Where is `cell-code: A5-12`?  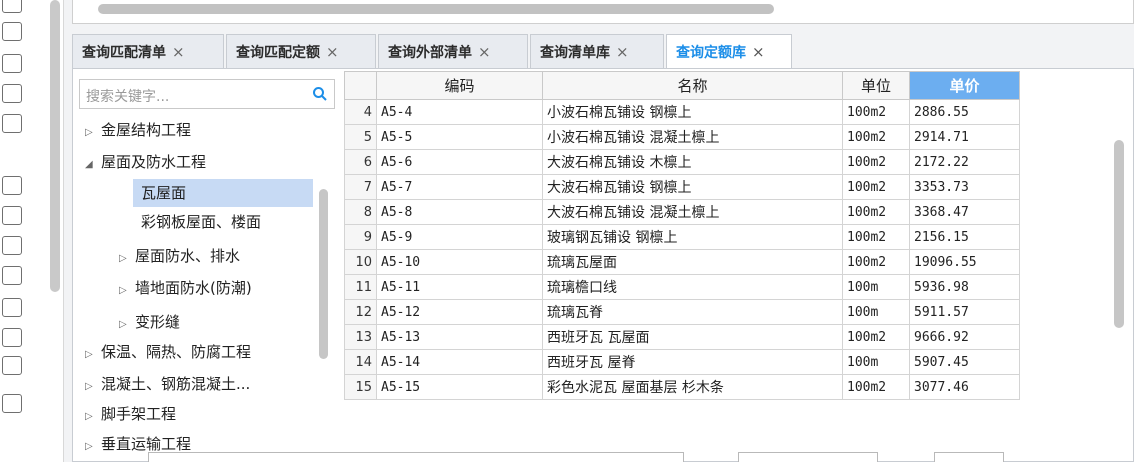
cell-code: A5-12 is located at coordinates (459, 312).